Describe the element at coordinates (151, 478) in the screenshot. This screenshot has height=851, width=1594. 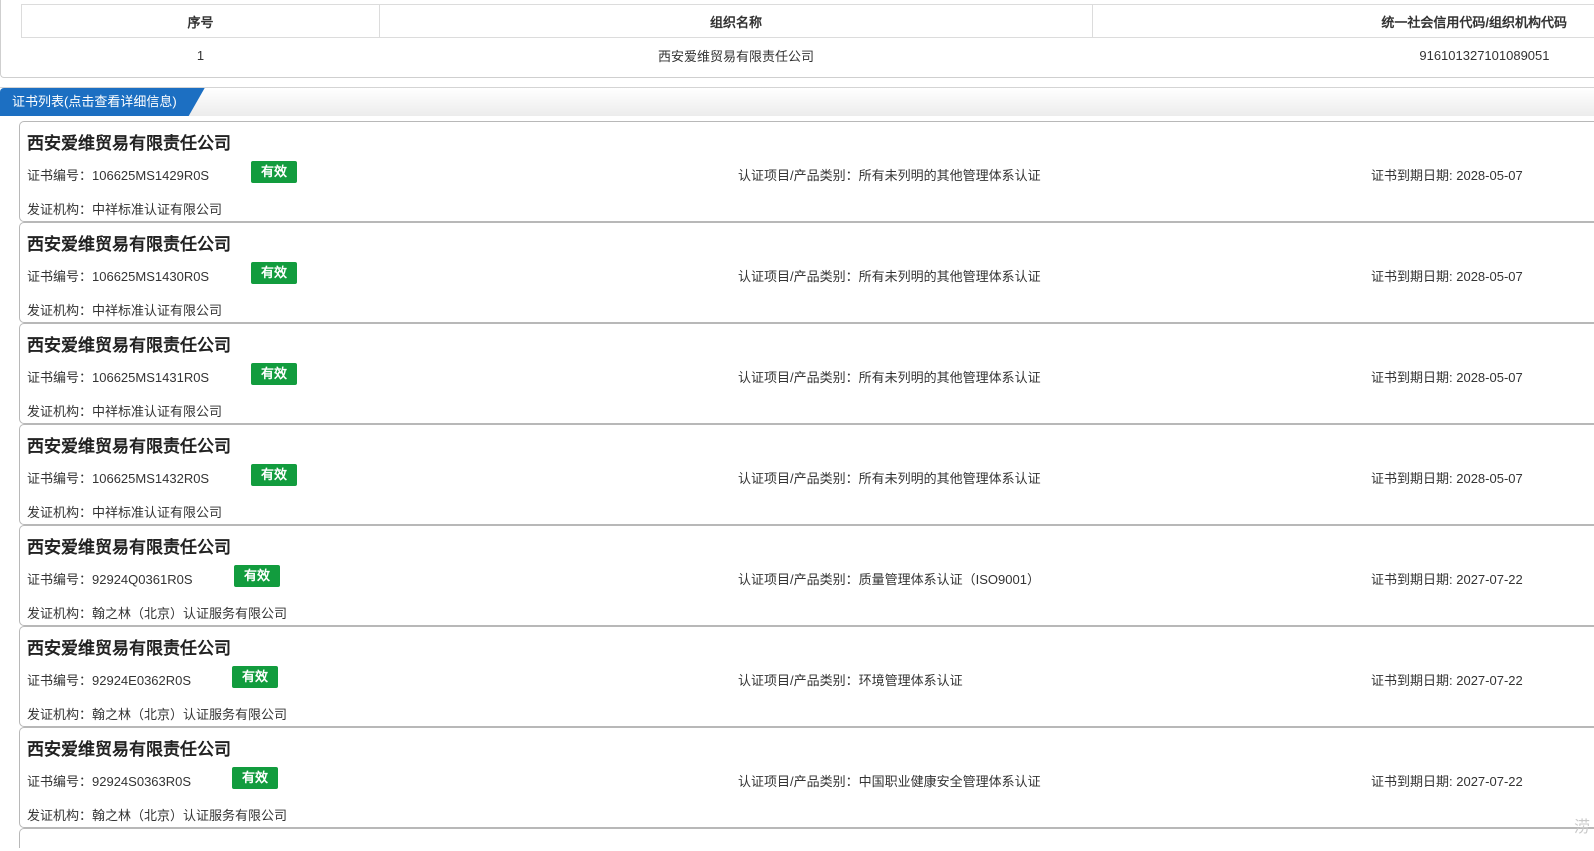
I see `cert-number-value: 106625MS1432R0S` at that location.